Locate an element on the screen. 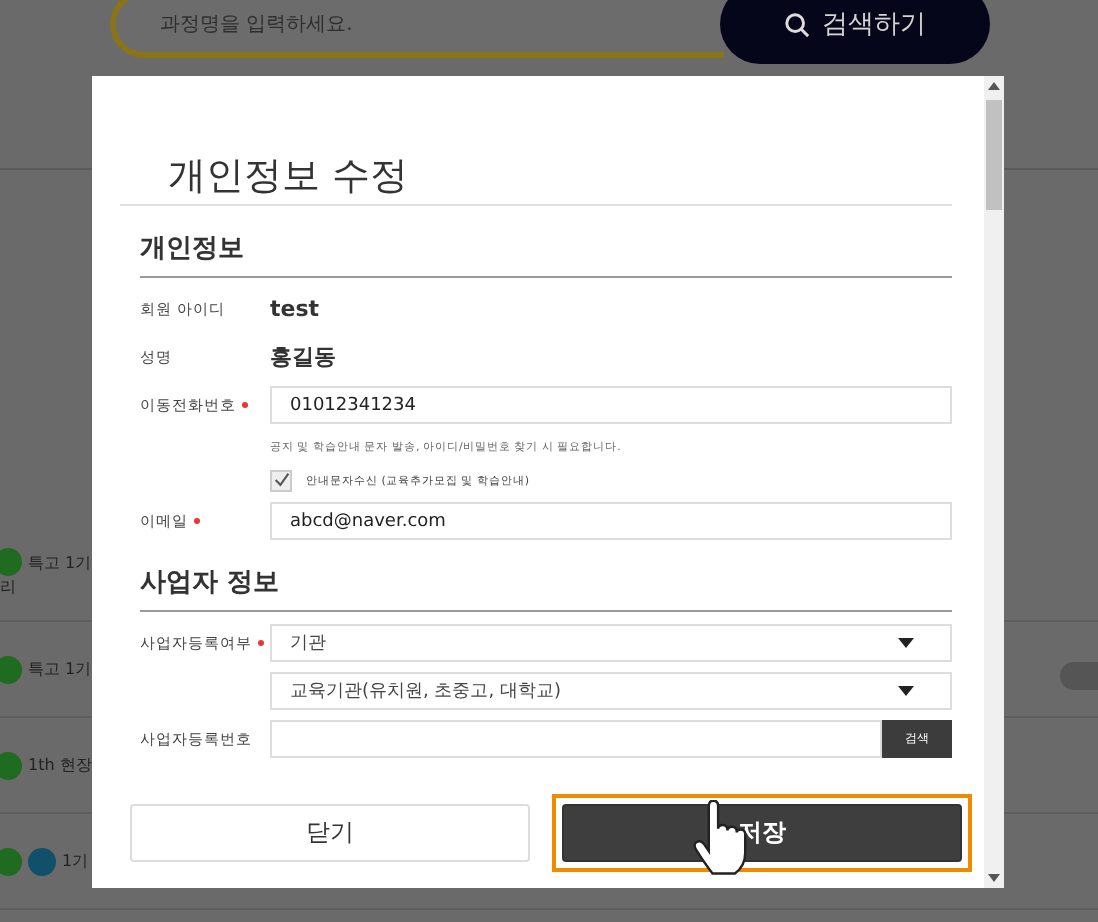 This screenshot has height=922, width=1098. section-title: 개인정보 is located at coordinates (546, 254).